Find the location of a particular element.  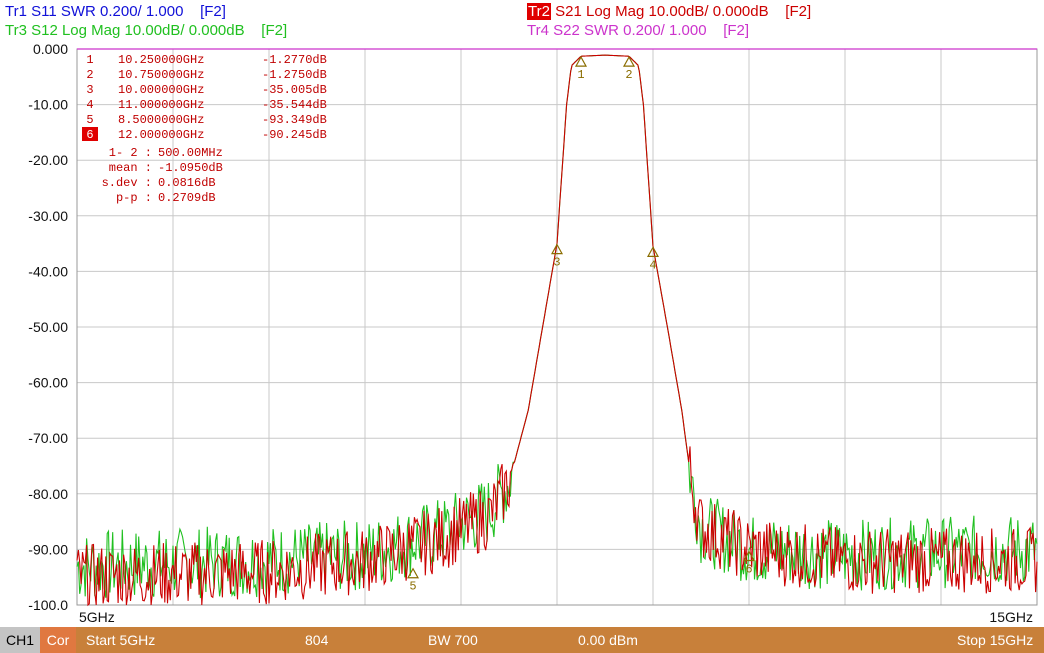

marker-frequency: 12.000000GHz is located at coordinates (161, 135).